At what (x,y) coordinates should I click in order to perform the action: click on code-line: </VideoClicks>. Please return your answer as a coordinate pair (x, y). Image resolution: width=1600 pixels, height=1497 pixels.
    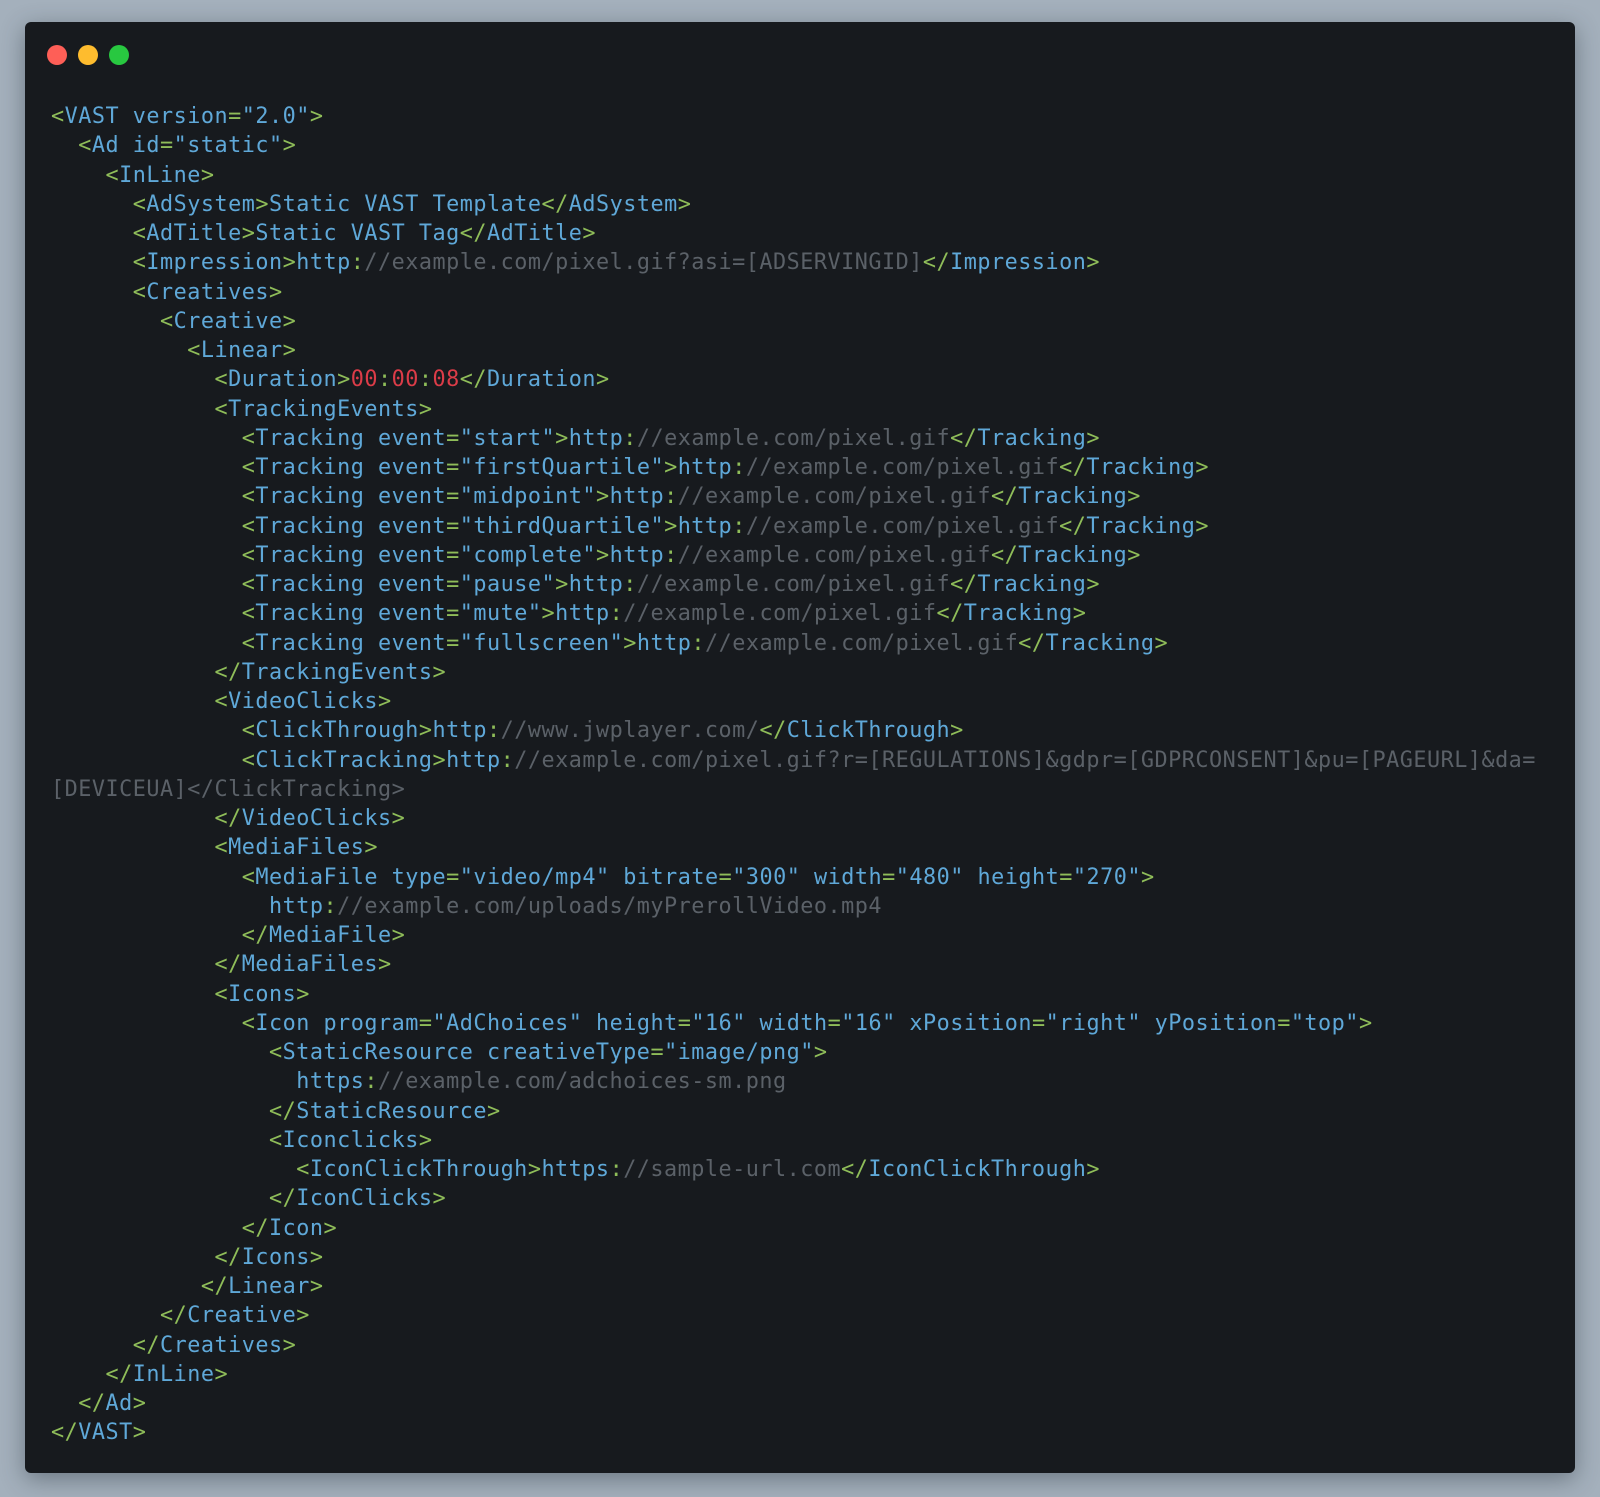
    Looking at the image, I should click on (310, 818).